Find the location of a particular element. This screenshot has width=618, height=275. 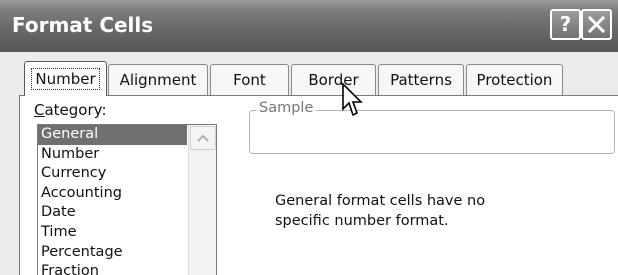

category-label: Category: is located at coordinates (70, 110).